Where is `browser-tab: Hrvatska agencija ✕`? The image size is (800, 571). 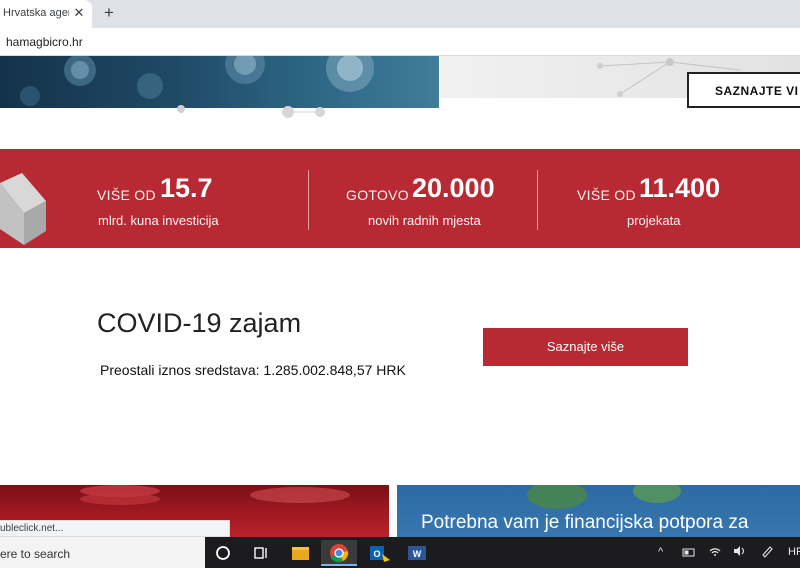
browser-tab: Hrvatska agencija ✕ is located at coordinates (46, 14).